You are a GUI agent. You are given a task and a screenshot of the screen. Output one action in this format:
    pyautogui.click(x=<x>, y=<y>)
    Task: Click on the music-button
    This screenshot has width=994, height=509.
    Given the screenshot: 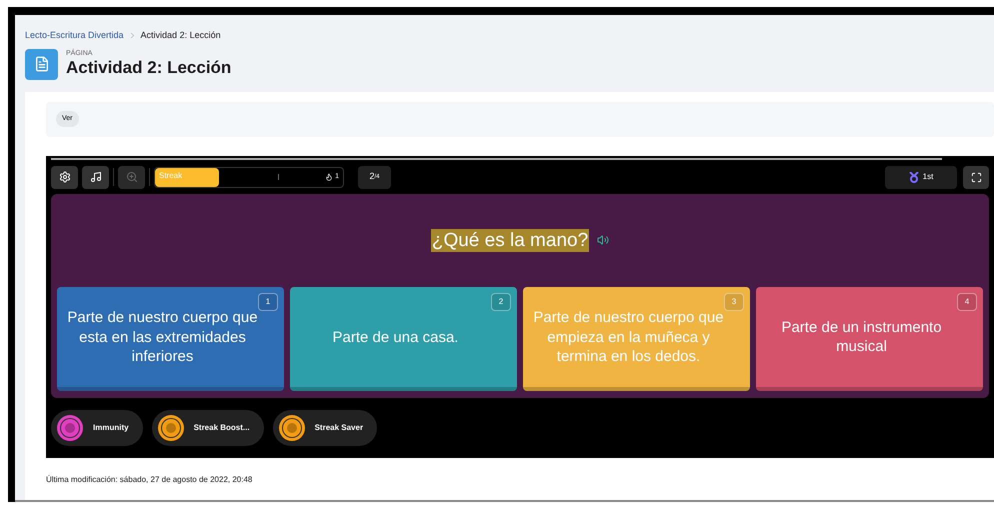 What is the action you would take?
    pyautogui.click(x=95, y=177)
    